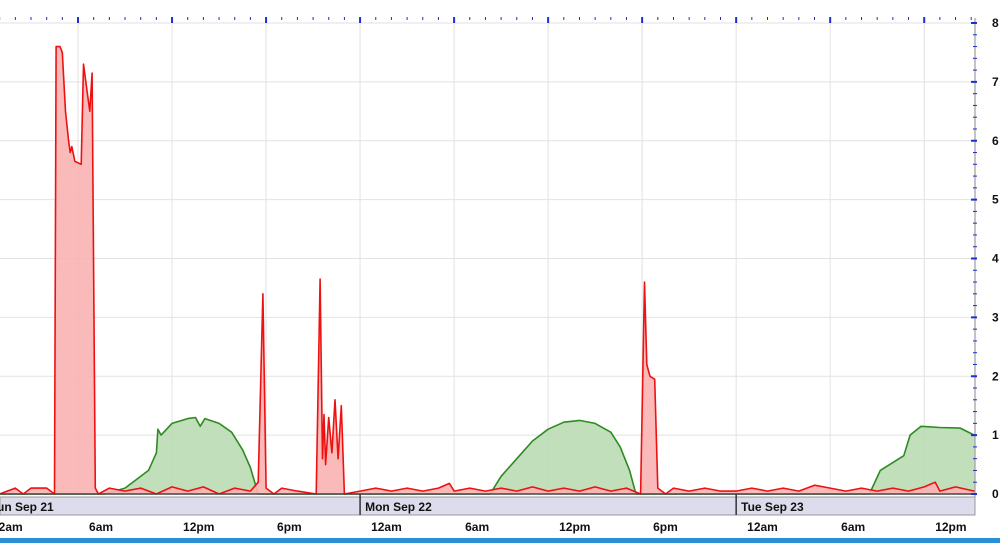 Image resolution: width=1000 pixels, height=543 pixels. I want to click on day-label: Mon Sep 22, so click(398, 507).